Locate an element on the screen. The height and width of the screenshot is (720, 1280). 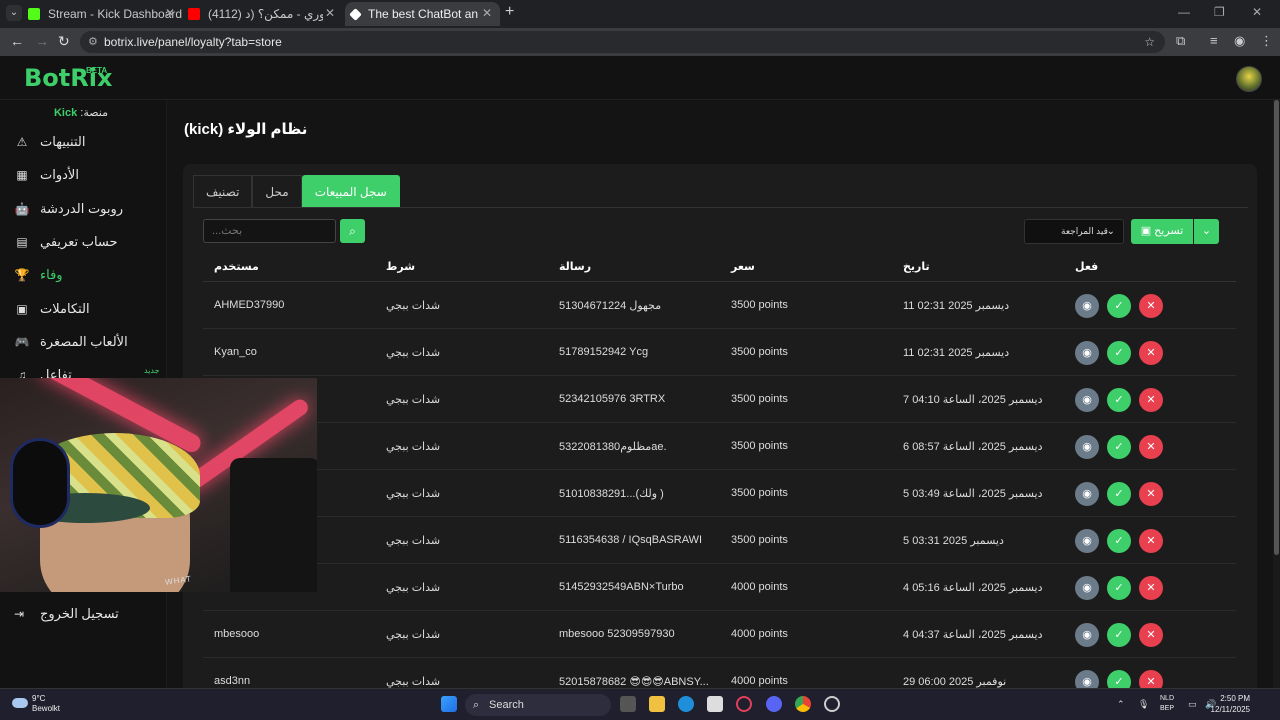
reload-icon: ↻ is located at coordinates (64, 41).